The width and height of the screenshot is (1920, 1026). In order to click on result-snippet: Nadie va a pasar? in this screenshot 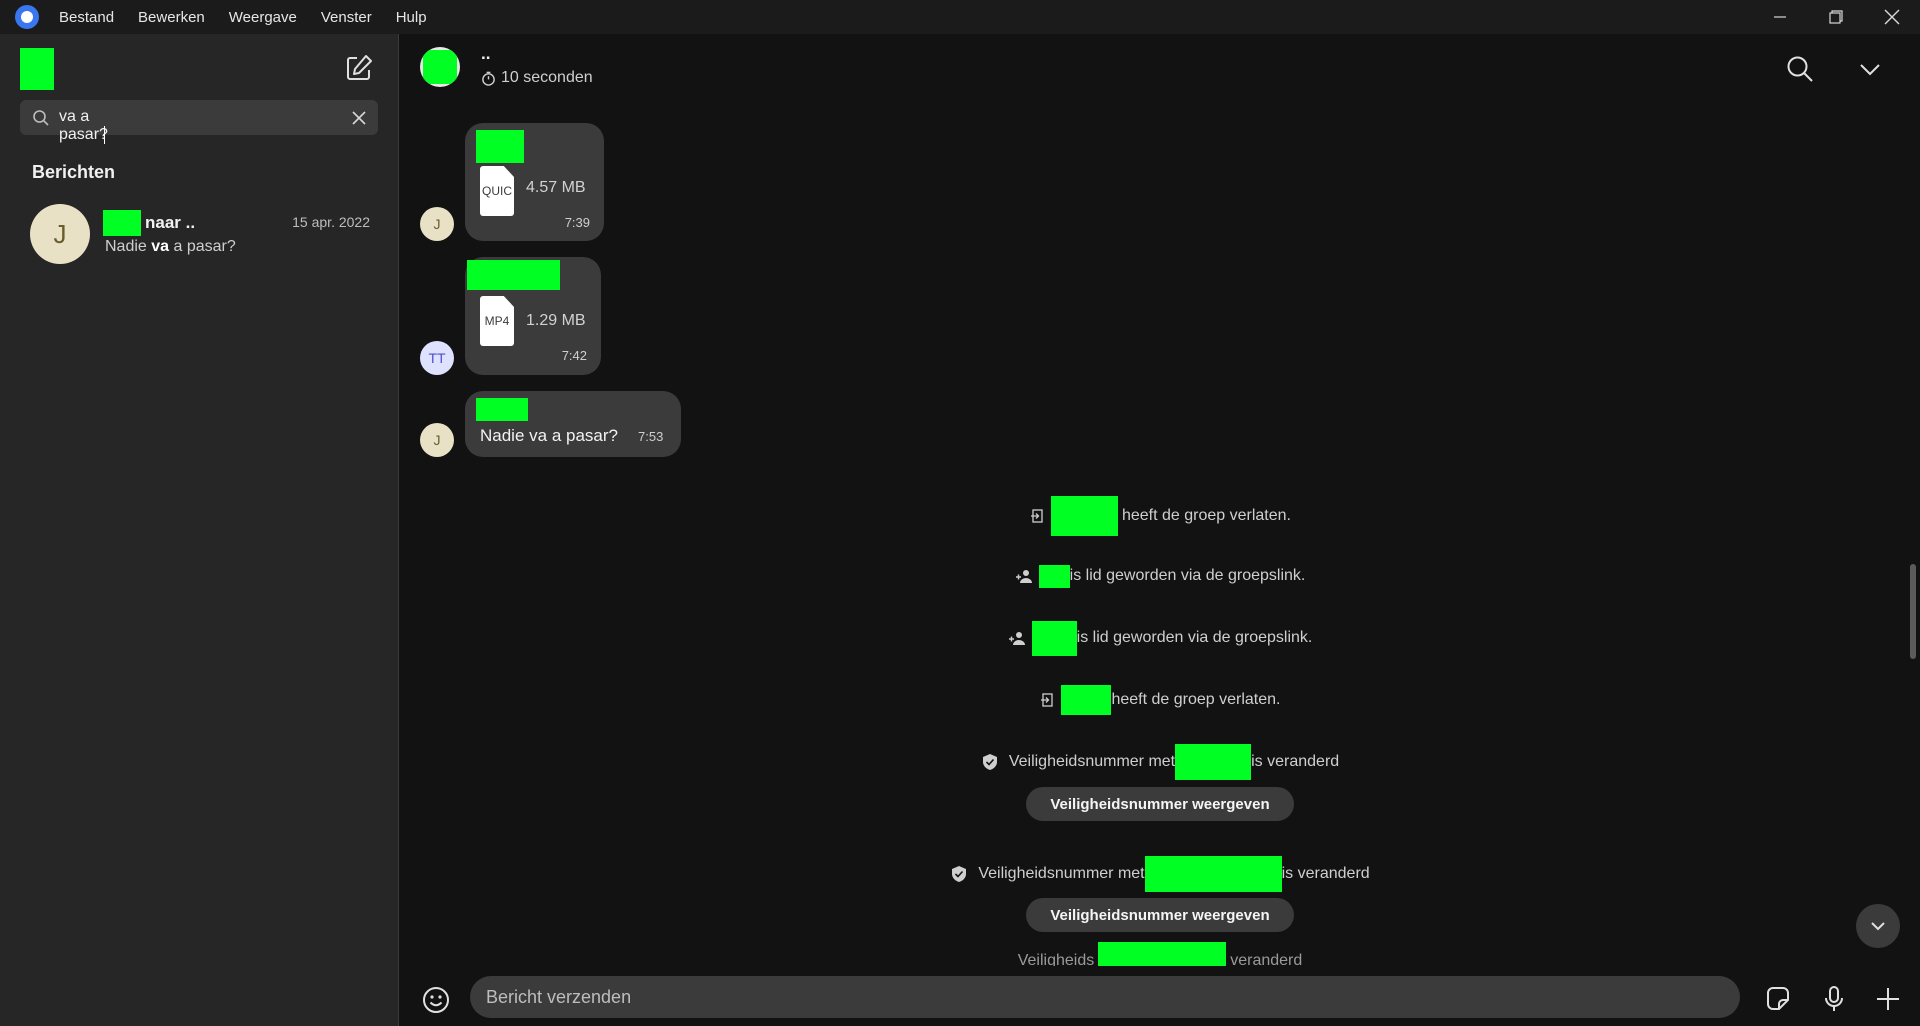, I will do `click(170, 246)`.